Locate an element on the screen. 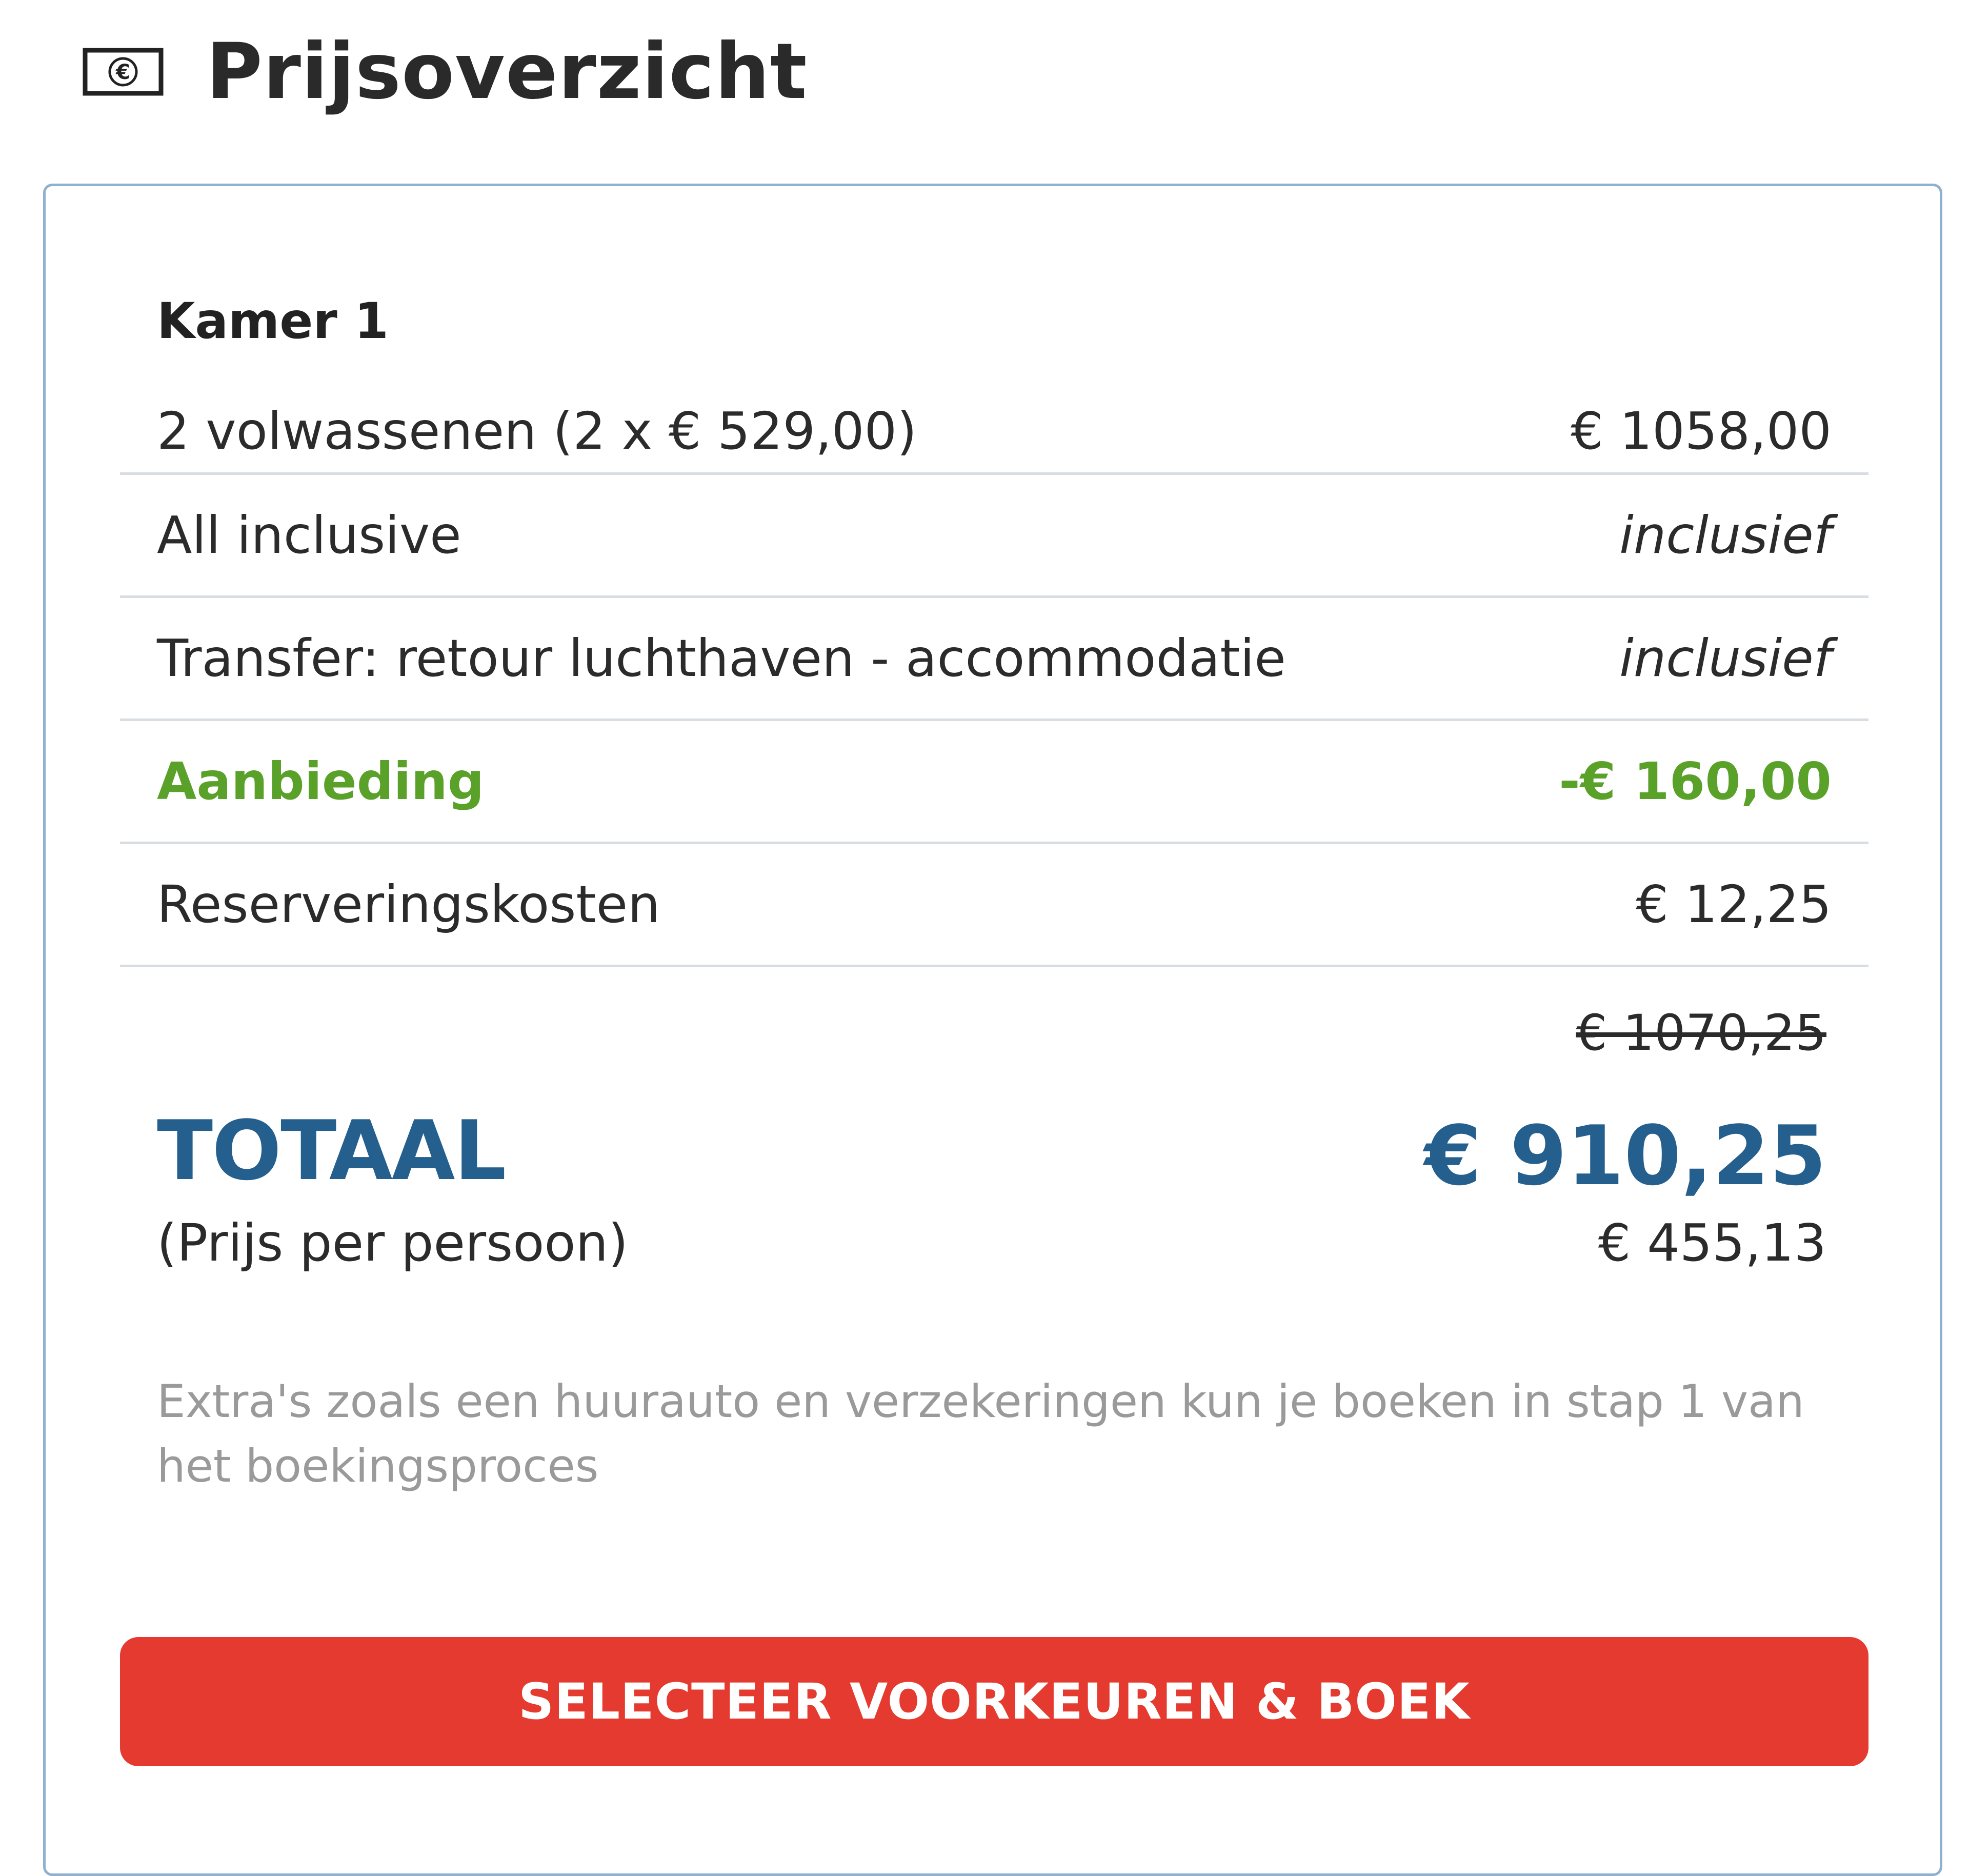 This screenshot has height=1876, width=1969. line-value: € 12,25 is located at coordinates (1734, 904).